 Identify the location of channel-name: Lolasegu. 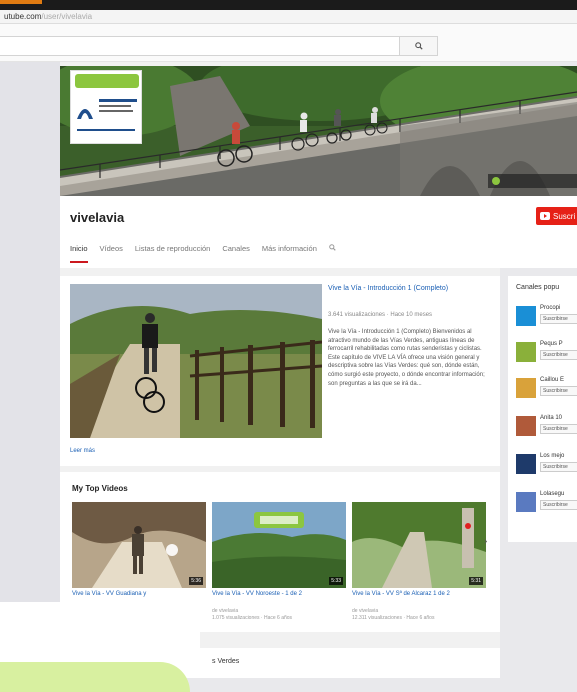
(552, 494).